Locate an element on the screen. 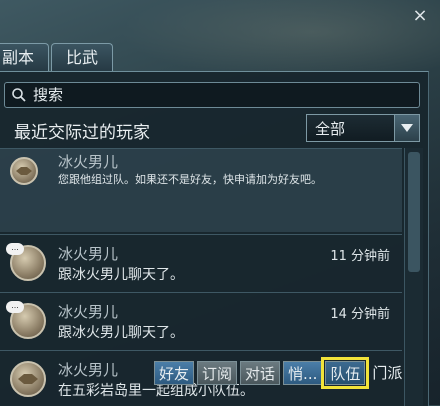  player-entry: ... 冰火男儿 14 分钟前 跟冰火男儿聊天了。 is located at coordinates (201, 320).